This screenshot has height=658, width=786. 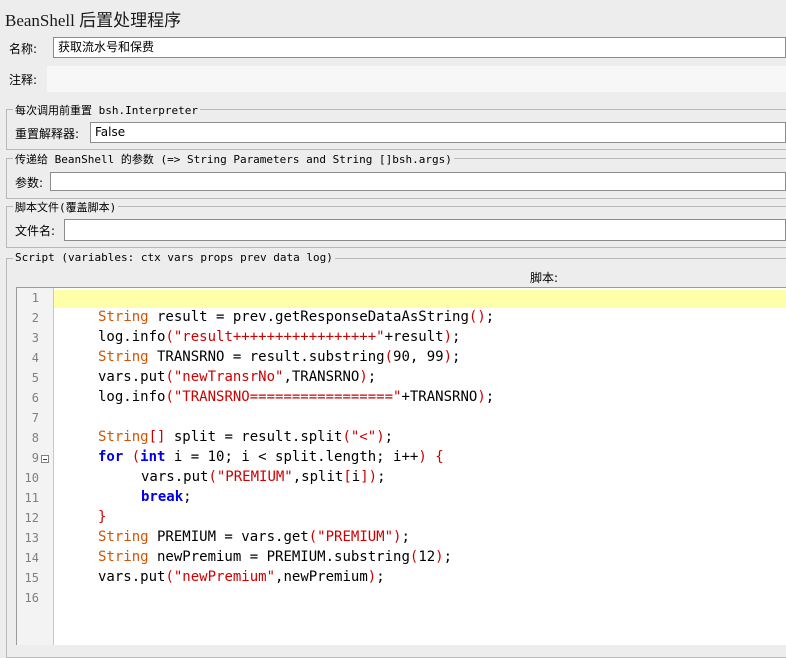 I want to click on line-number: 11, so click(x=31, y=498).